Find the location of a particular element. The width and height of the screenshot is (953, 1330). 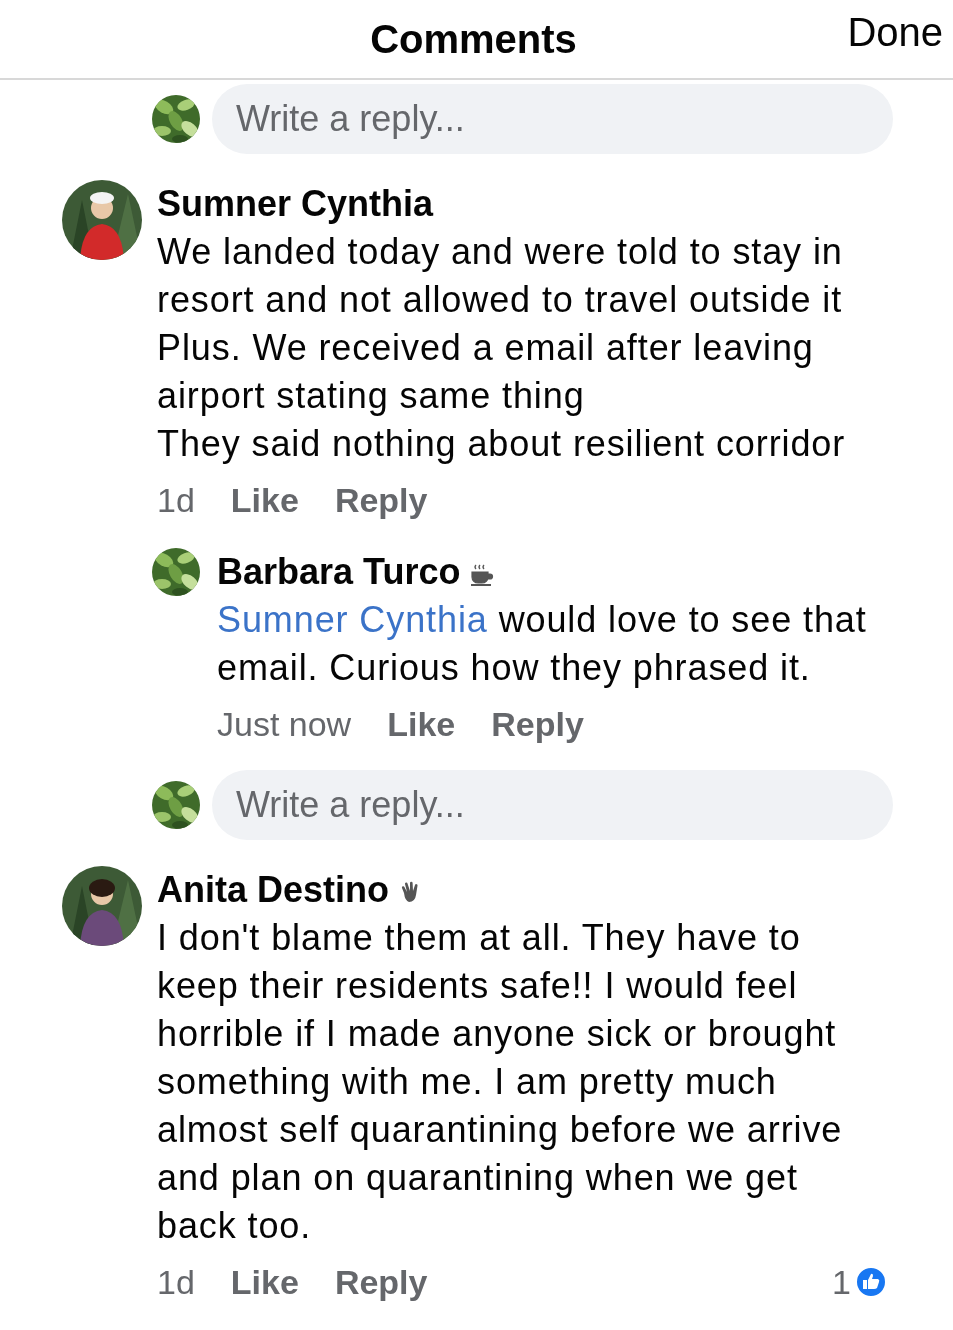

comment-text: Sumner Cynthia would love to see that email. Curious how they phrased it. is located at coordinates (542, 644).